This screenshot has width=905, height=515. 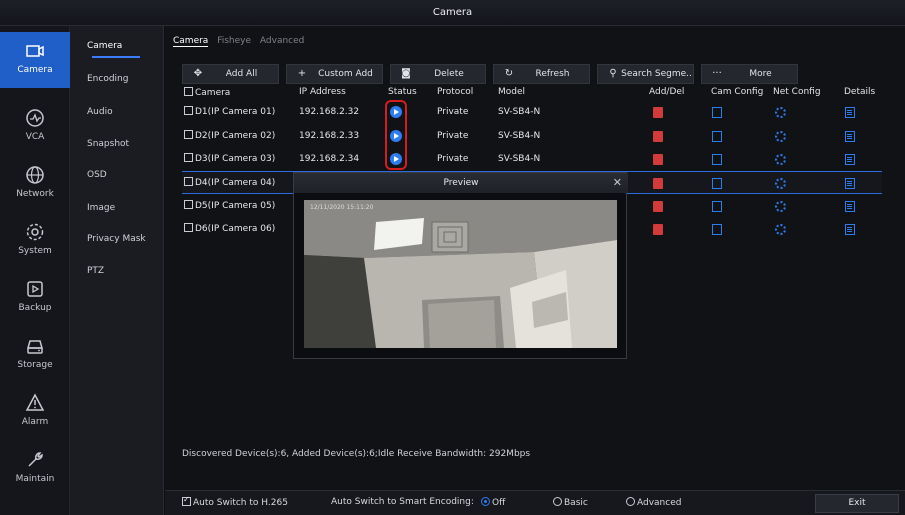 I want to click on nav-maintain: Maintain, so click(x=35, y=469).